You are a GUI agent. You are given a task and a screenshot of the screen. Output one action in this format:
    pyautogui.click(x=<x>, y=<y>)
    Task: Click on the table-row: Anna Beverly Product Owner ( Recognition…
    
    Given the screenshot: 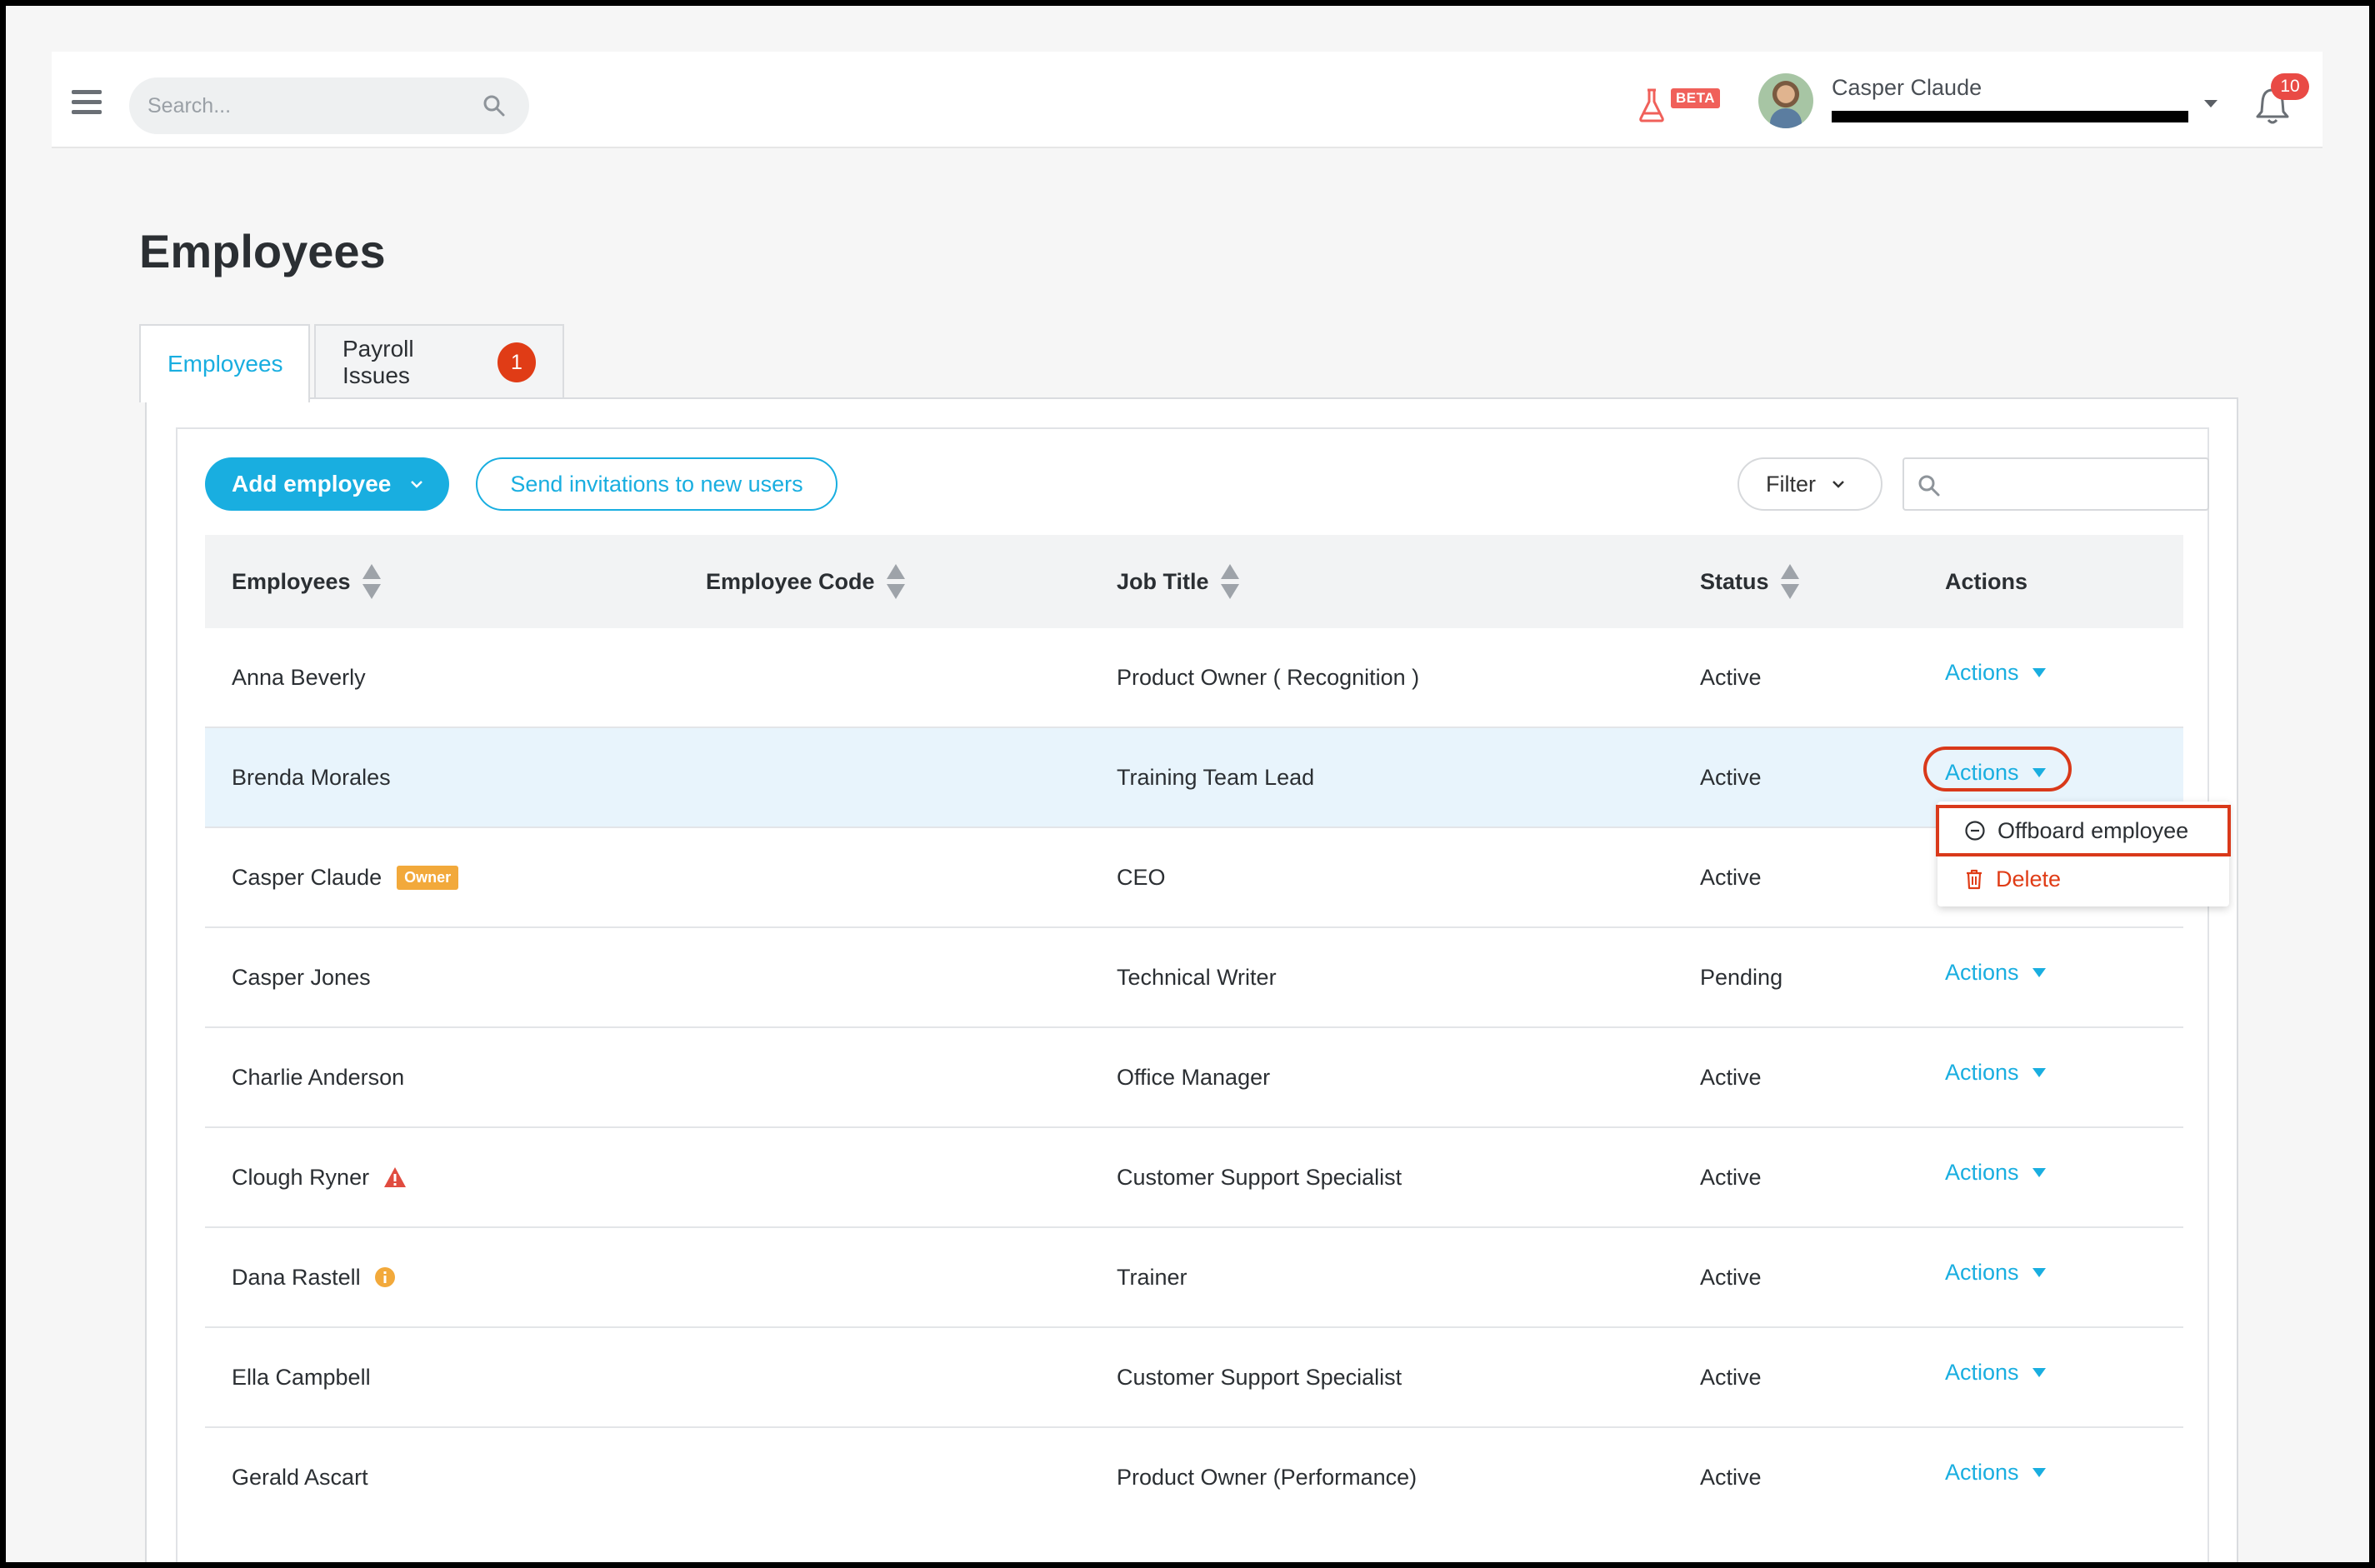 What is the action you would take?
    pyautogui.click(x=1194, y=678)
    